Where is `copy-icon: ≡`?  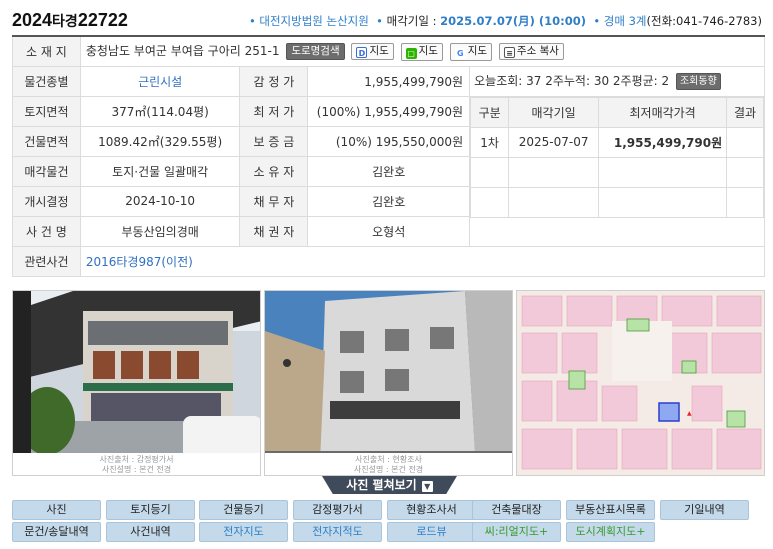 copy-icon: ≡ is located at coordinates (509, 52).